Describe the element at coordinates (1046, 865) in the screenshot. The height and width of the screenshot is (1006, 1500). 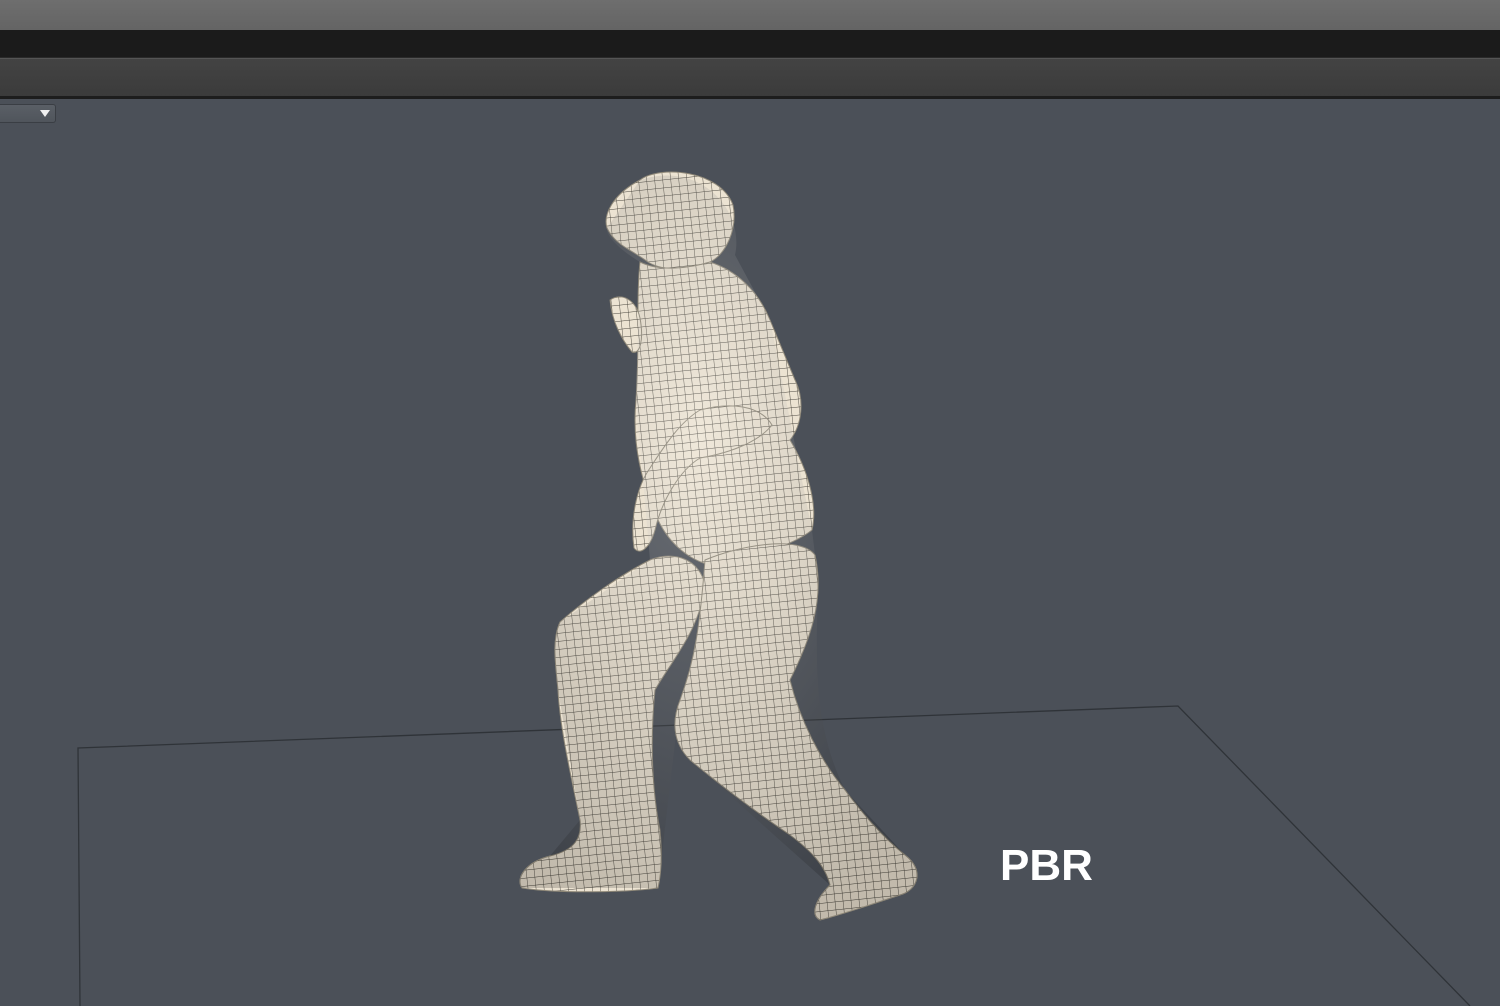
I see `render-mode-label: PBR` at that location.